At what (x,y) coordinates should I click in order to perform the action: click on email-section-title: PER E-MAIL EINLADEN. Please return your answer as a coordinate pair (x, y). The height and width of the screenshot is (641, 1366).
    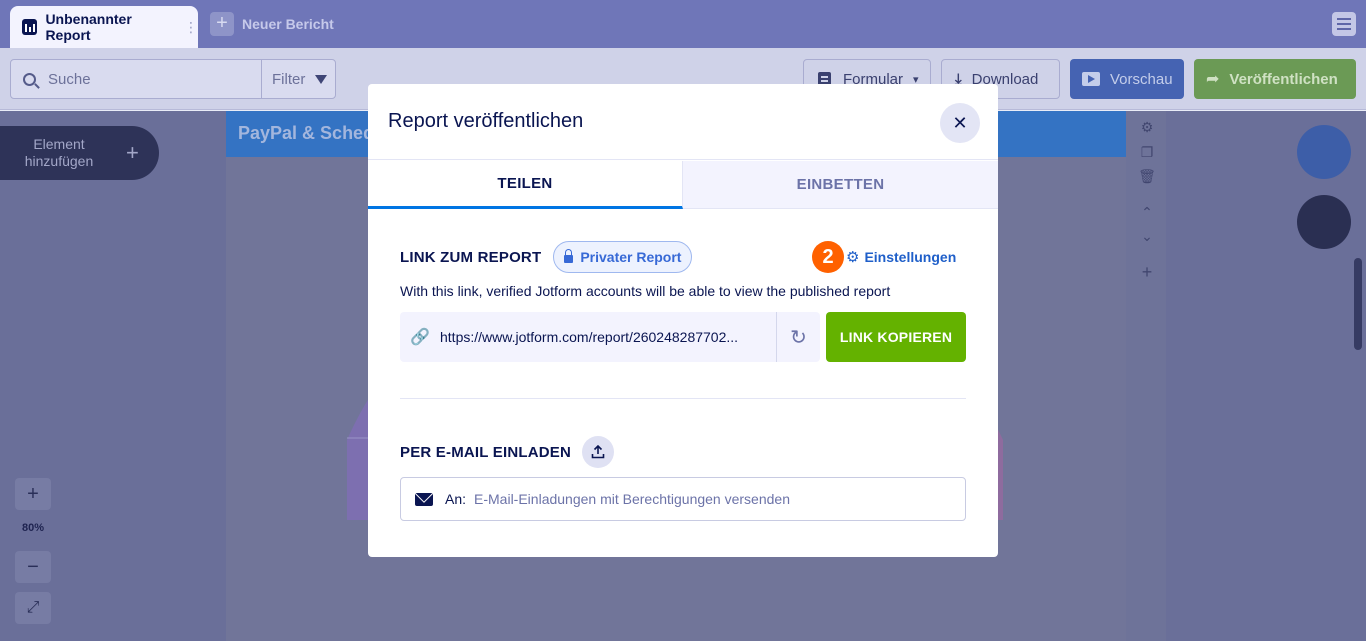
    Looking at the image, I should click on (486, 452).